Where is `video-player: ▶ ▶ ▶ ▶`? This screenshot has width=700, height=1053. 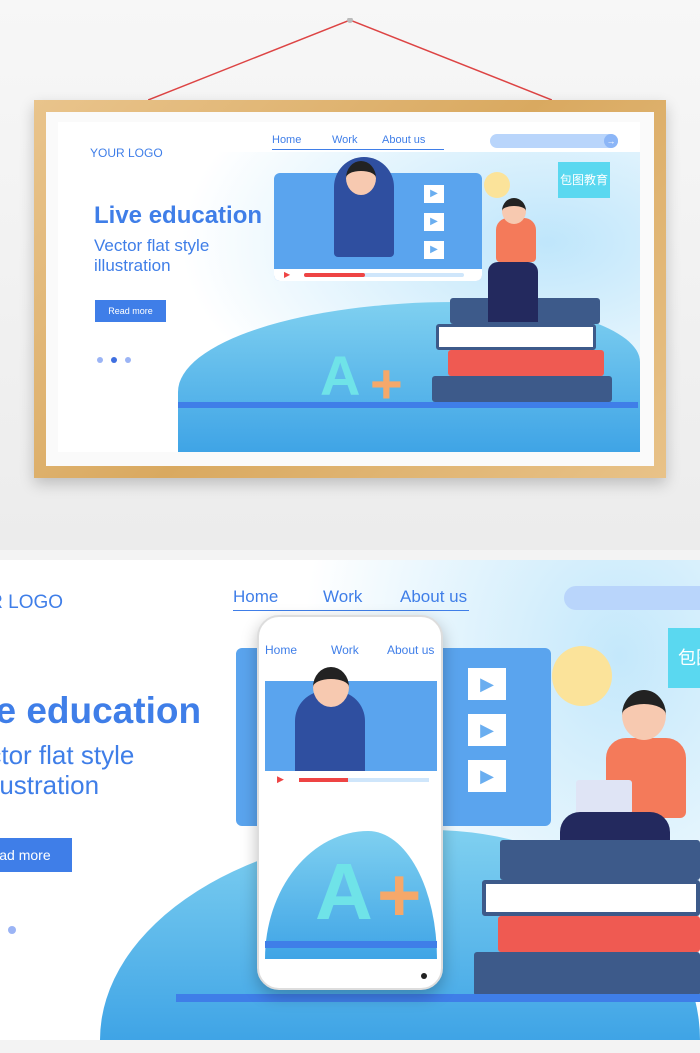
video-player: ▶ ▶ ▶ ▶ is located at coordinates (378, 219).